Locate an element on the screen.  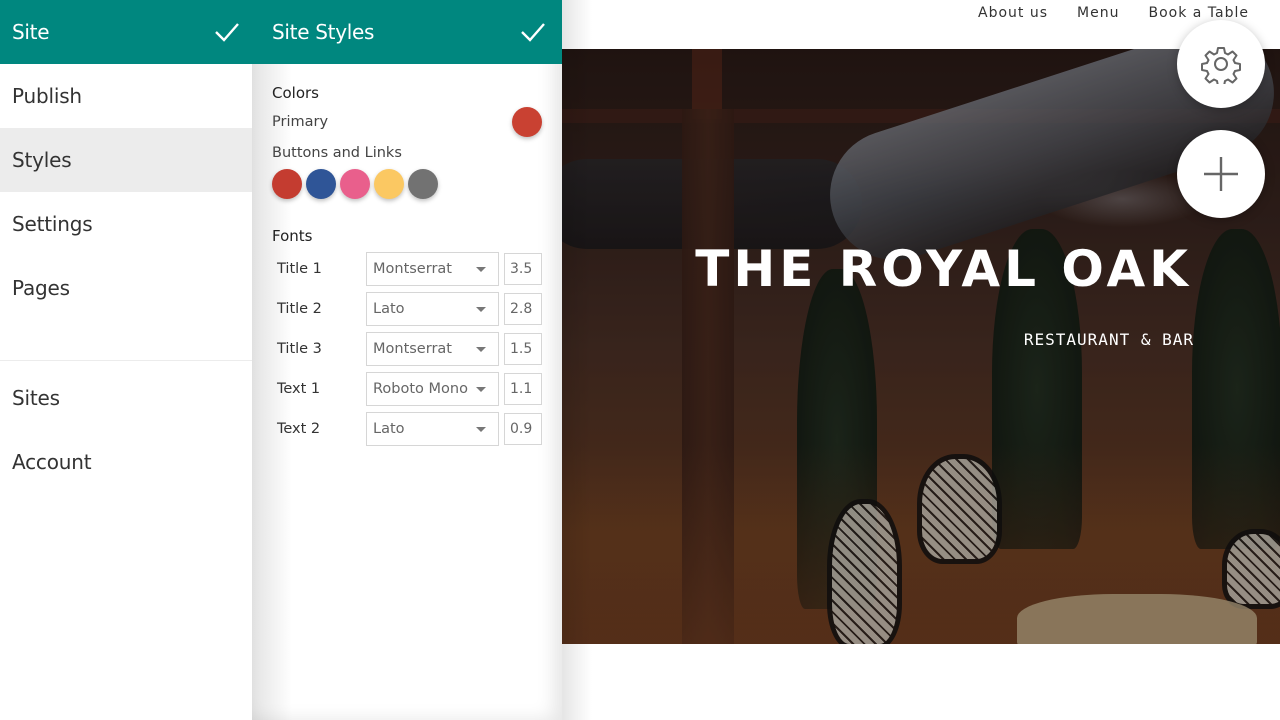
font-select: Roboto Mono is located at coordinates (432, 389).